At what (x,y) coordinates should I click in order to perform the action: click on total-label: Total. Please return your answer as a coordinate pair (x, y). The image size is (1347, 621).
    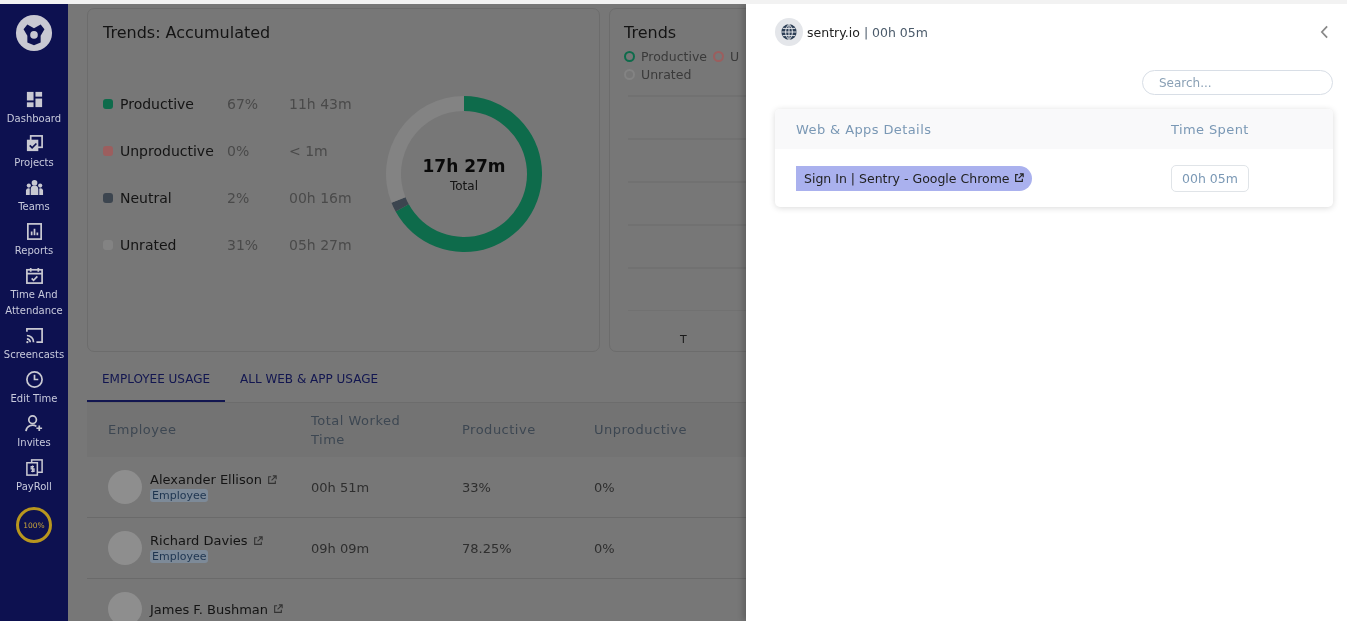
    Looking at the image, I should click on (464, 185).